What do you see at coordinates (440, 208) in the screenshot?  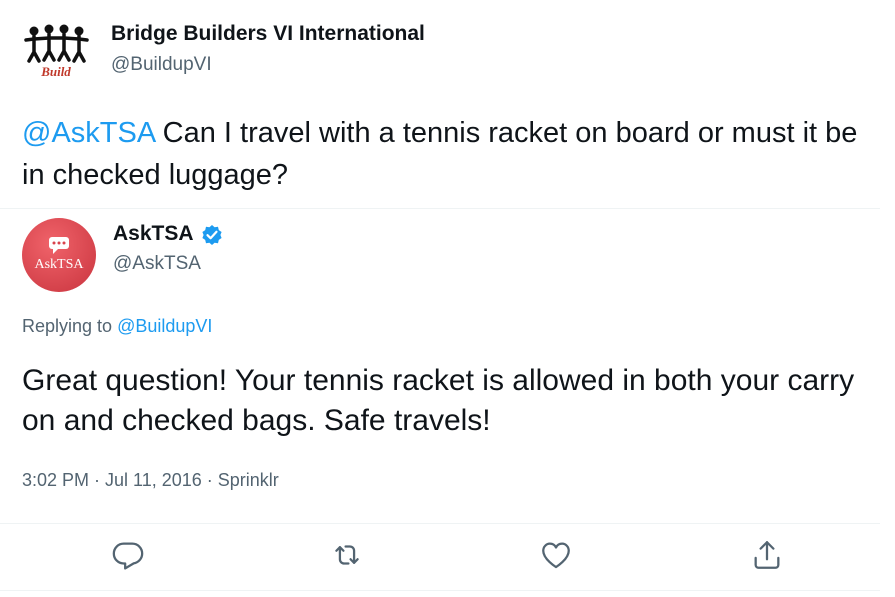 I see `tweet-divider` at bounding box center [440, 208].